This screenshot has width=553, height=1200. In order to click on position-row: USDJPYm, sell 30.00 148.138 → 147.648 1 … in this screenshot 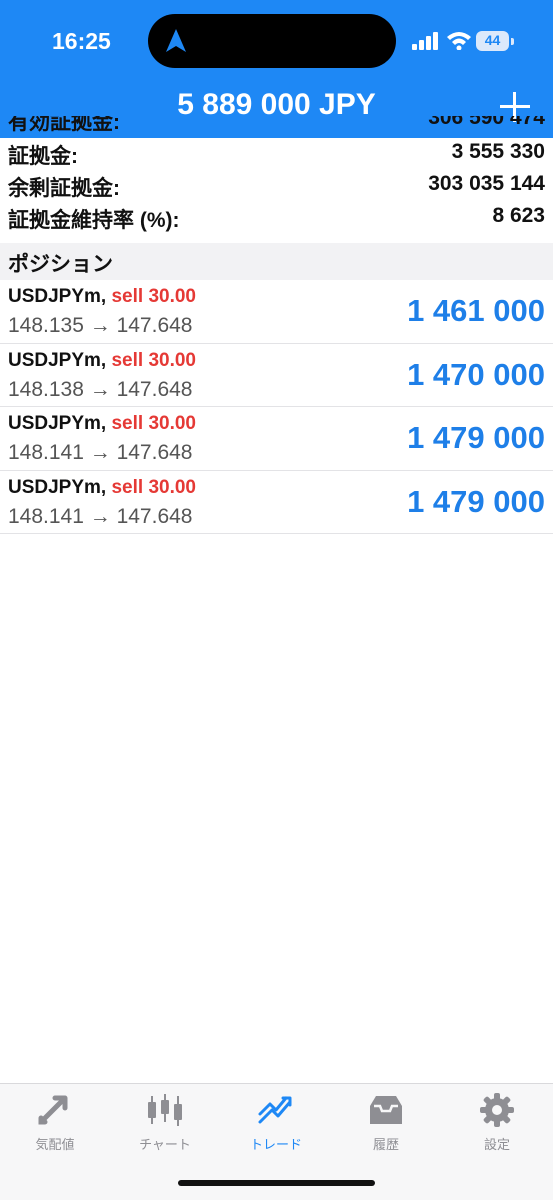, I will do `click(276, 375)`.